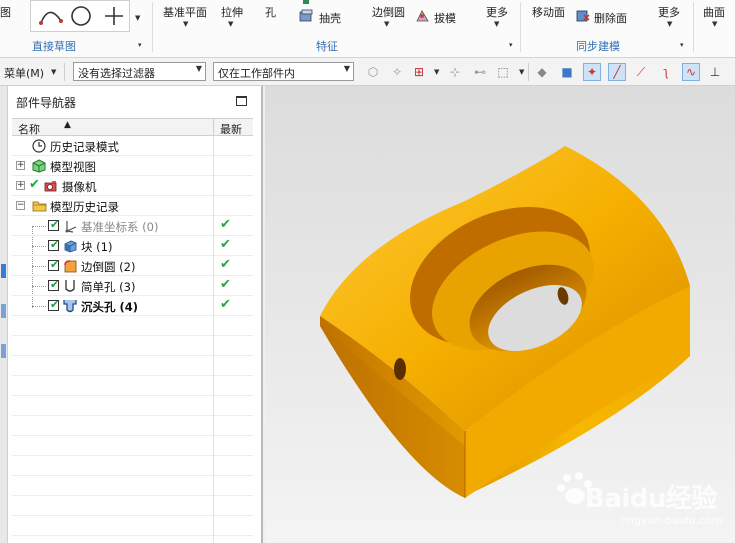 The height and width of the screenshot is (543, 735). What do you see at coordinates (436, 72) in the screenshot?
I see `snap-dropdown-icon: ▼` at bounding box center [436, 72].